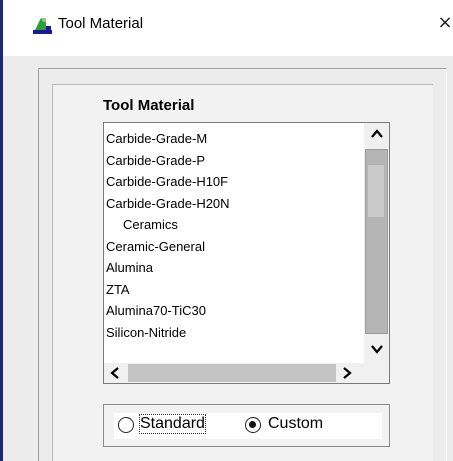 This screenshot has height=461, width=453. Describe the element at coordinates (168, 139) in the screenshot. I see `list-item: Carbide-Grade-M` at that location.